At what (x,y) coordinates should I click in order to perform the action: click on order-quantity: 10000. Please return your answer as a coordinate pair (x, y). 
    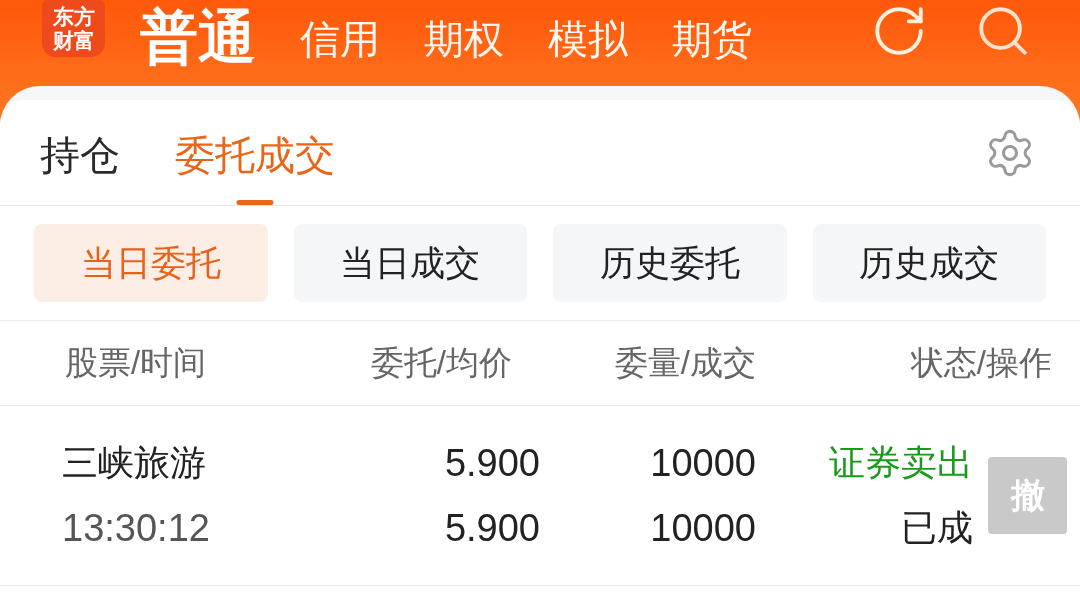
    Looking at the image, I should click on (703, 463).